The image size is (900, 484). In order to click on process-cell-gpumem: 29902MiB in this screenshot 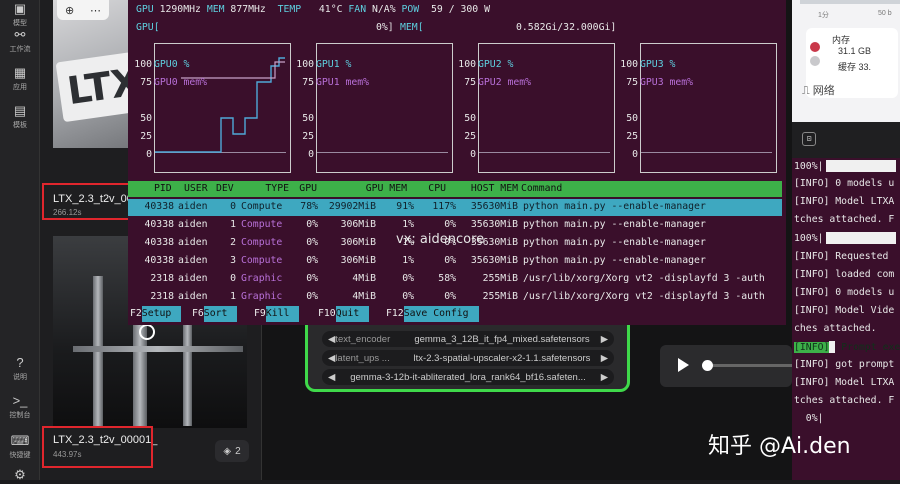, I will do `click(346, 206)`.